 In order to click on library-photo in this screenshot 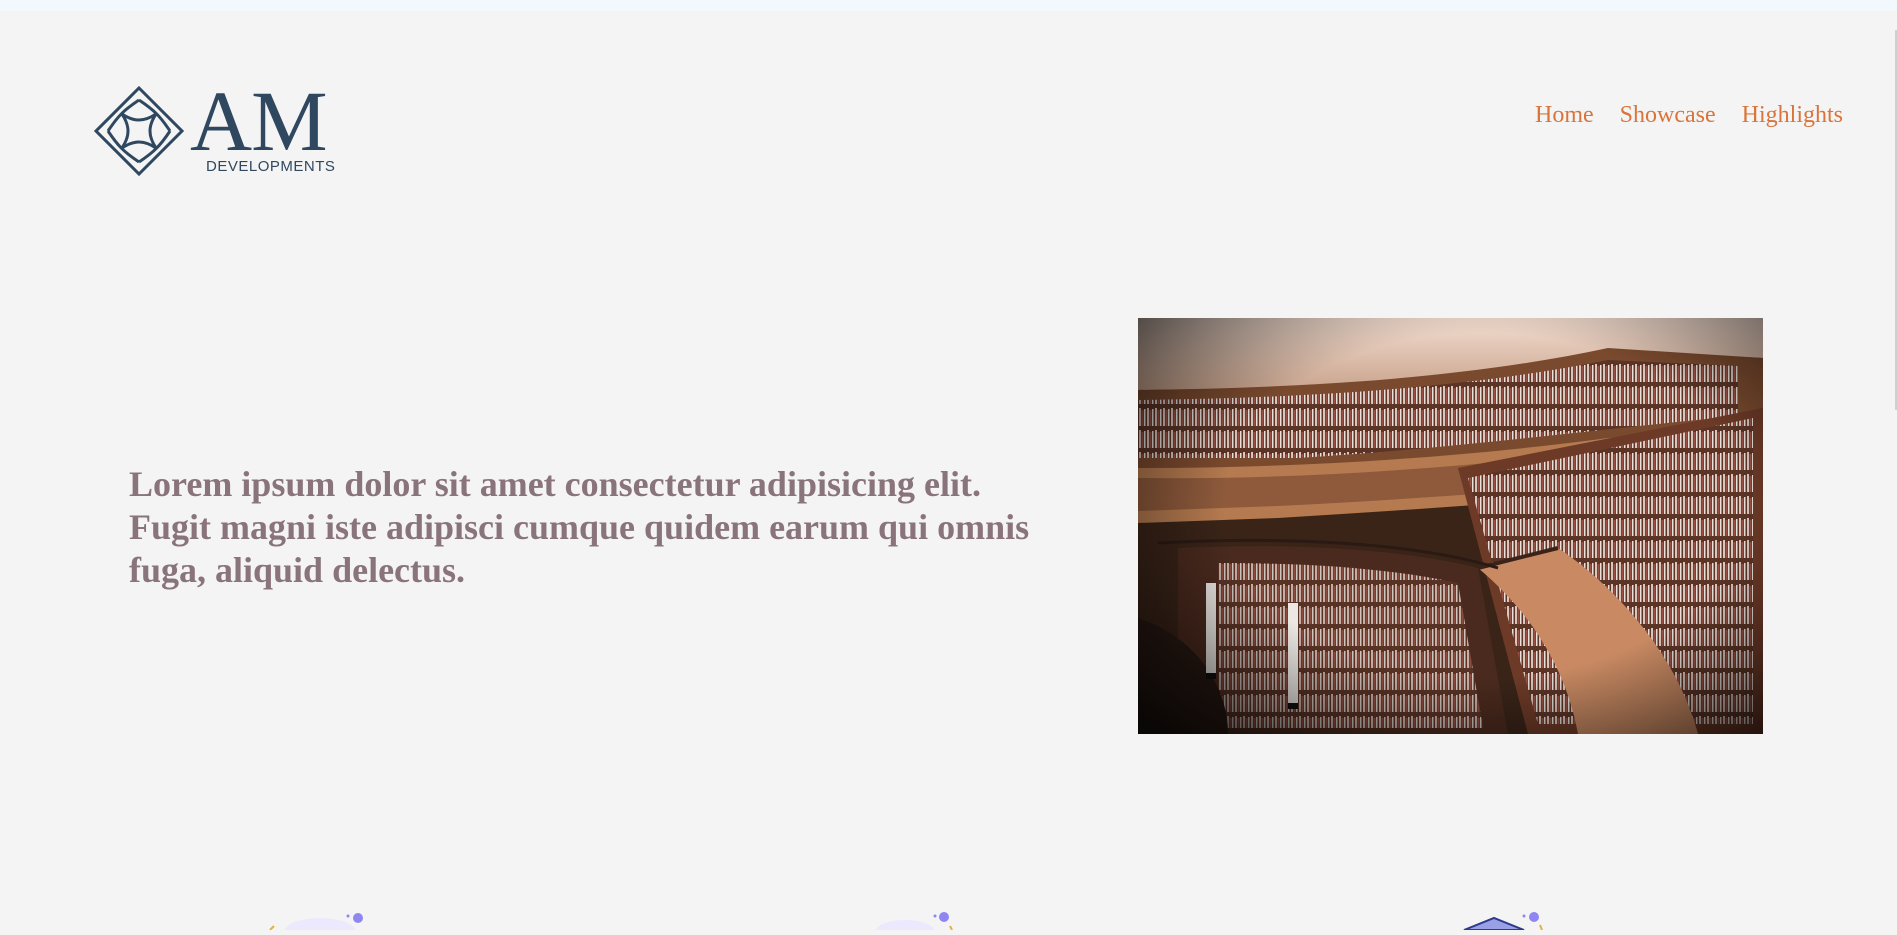, I will do `click(1450, 526)`.